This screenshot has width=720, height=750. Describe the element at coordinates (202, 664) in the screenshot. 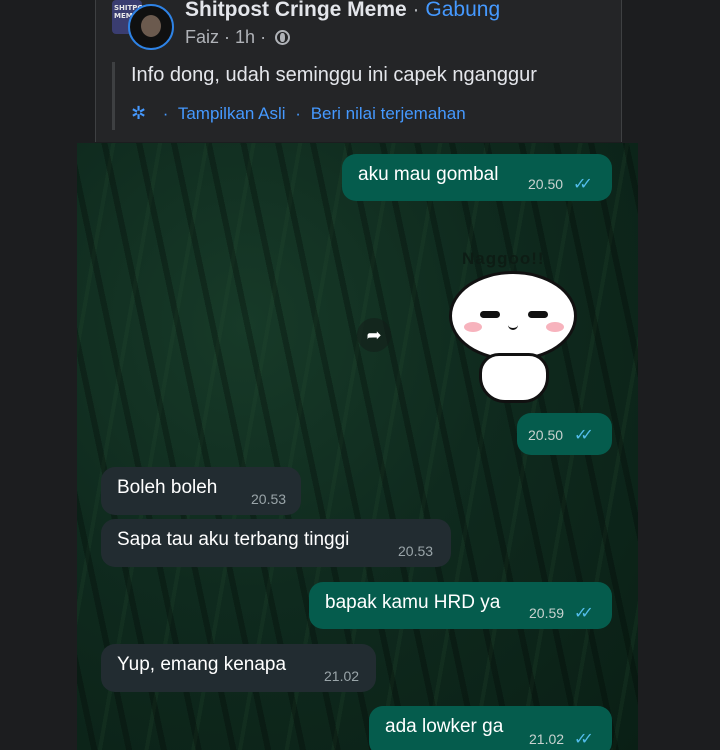

I see `message-text: Yup, emang kenapa` at that location.